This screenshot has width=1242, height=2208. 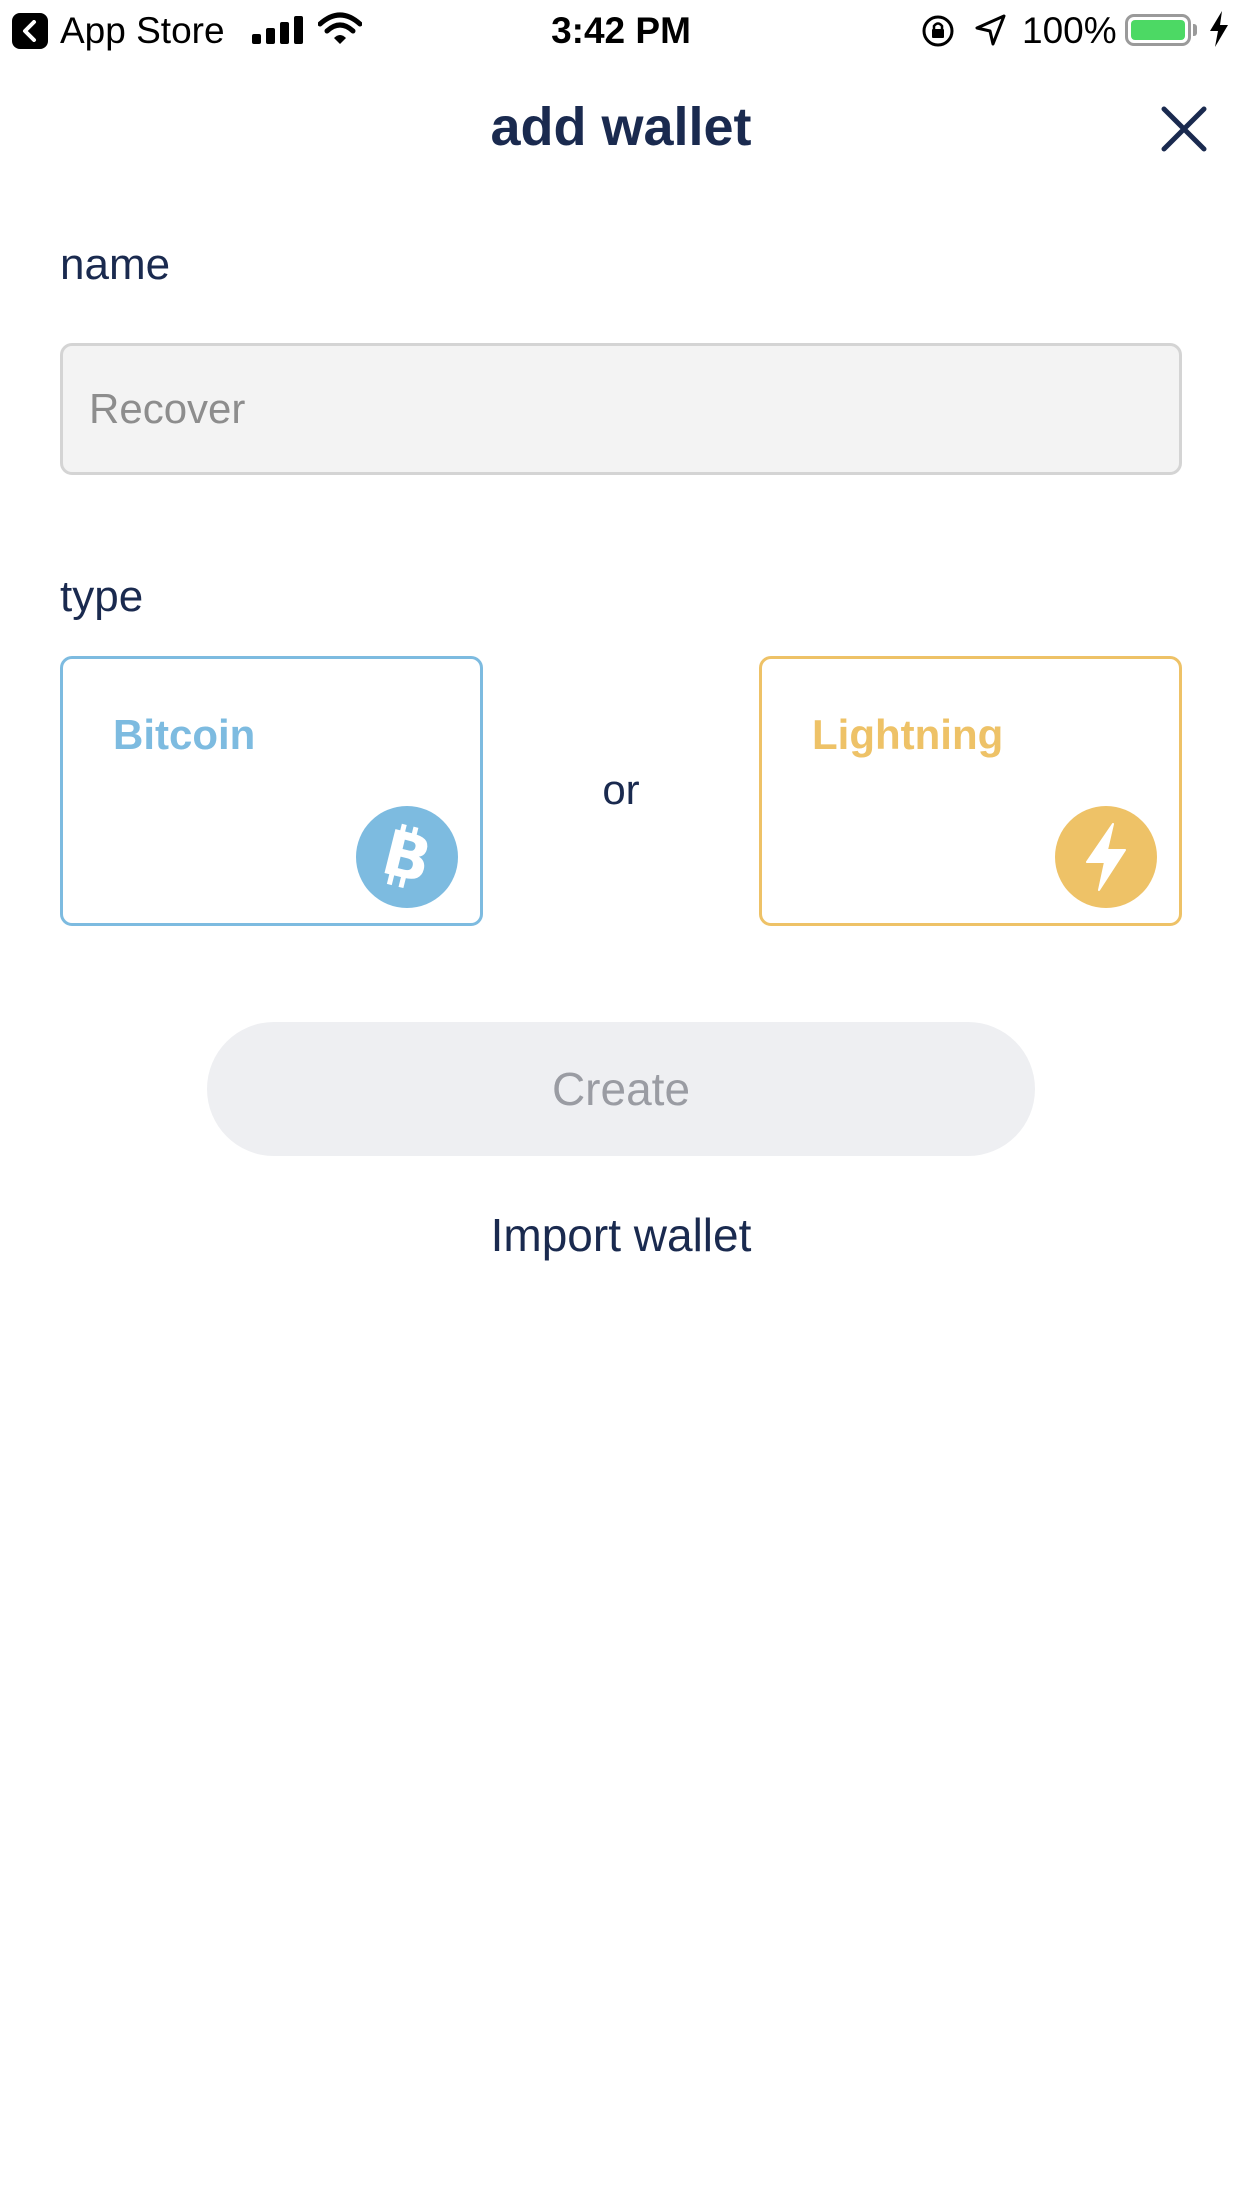 I want to click on battery-percentage: 100%, so click(x=1069, y=30).